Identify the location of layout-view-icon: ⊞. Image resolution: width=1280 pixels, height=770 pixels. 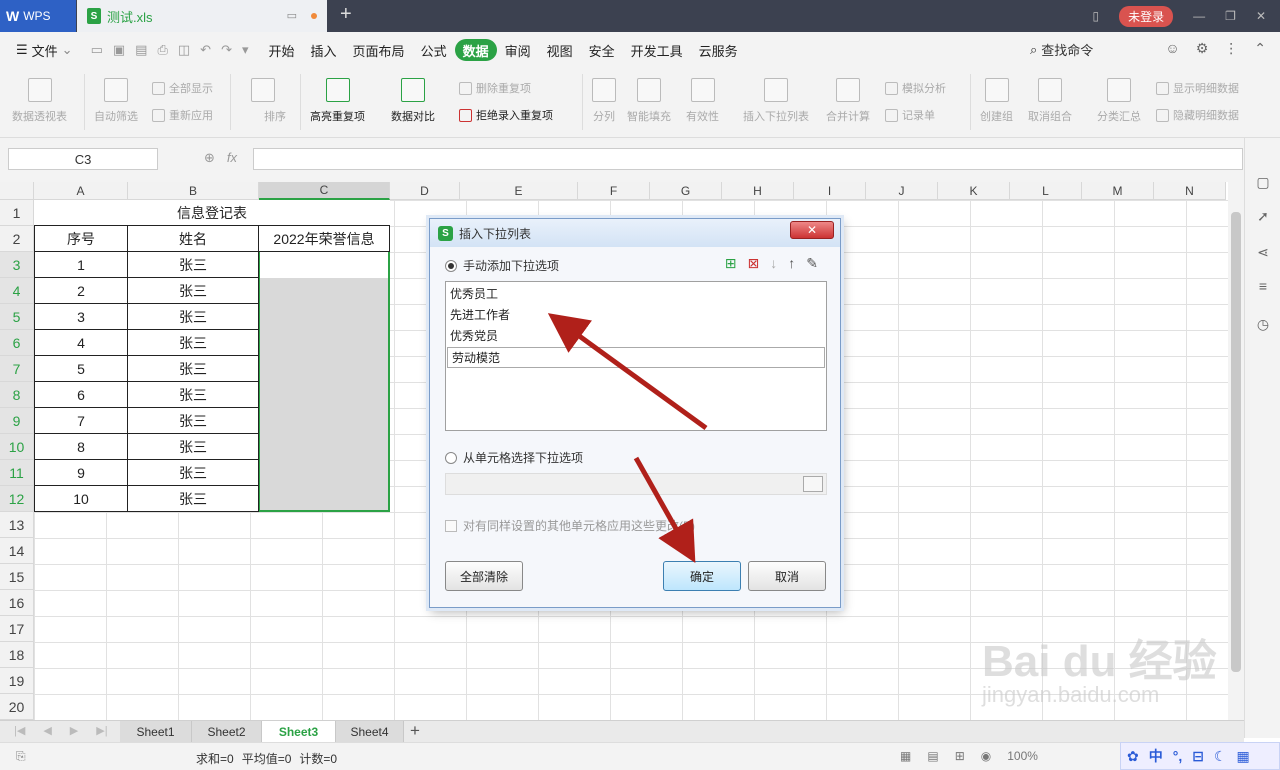
(960, 756).